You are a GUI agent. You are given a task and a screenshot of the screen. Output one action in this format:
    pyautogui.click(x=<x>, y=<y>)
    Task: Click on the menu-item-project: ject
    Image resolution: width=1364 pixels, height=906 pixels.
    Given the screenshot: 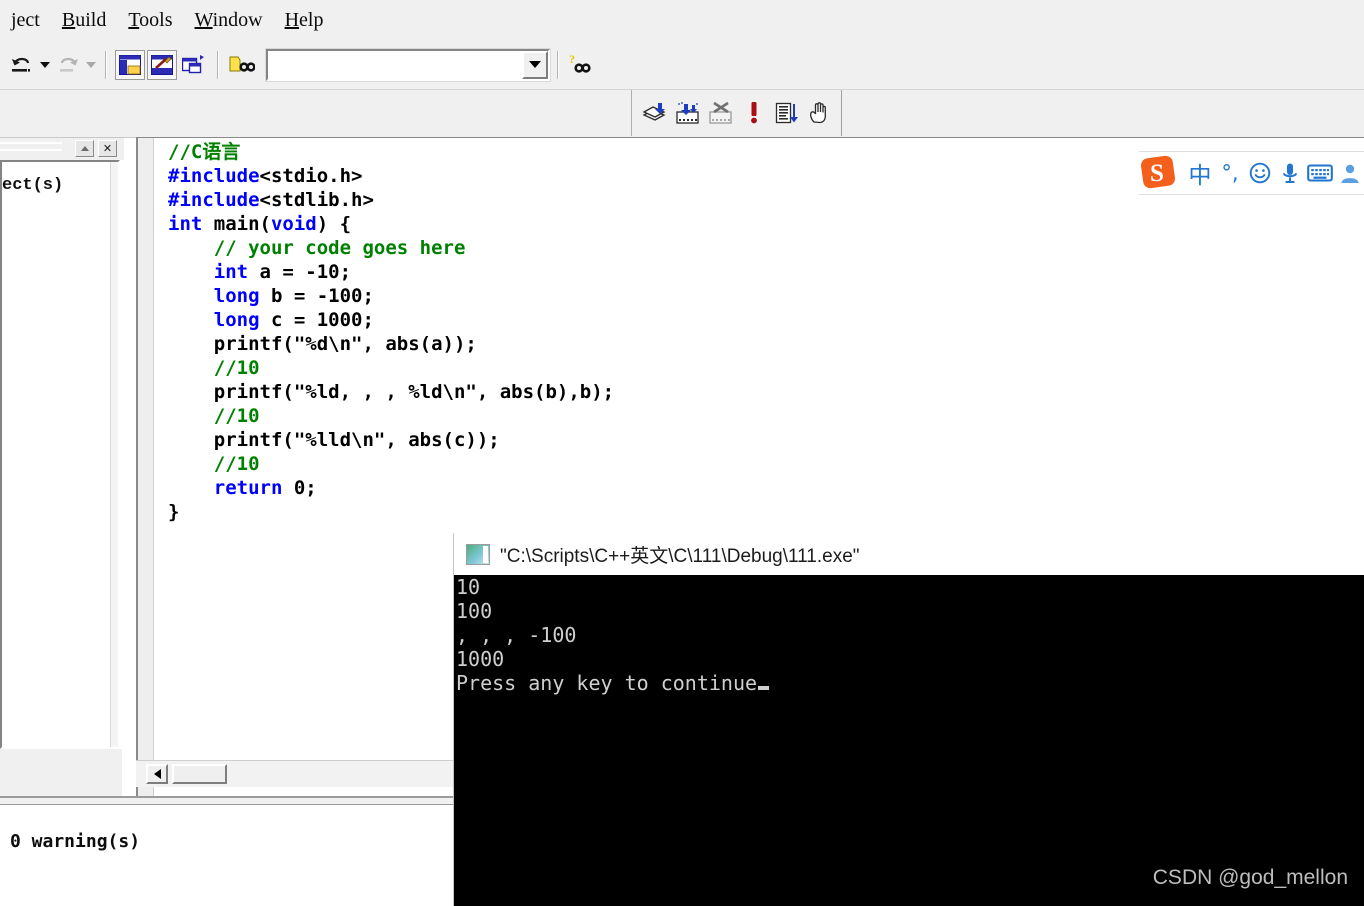 What is the action you would take?
    pyautogui.click(x=25, y=20)
    